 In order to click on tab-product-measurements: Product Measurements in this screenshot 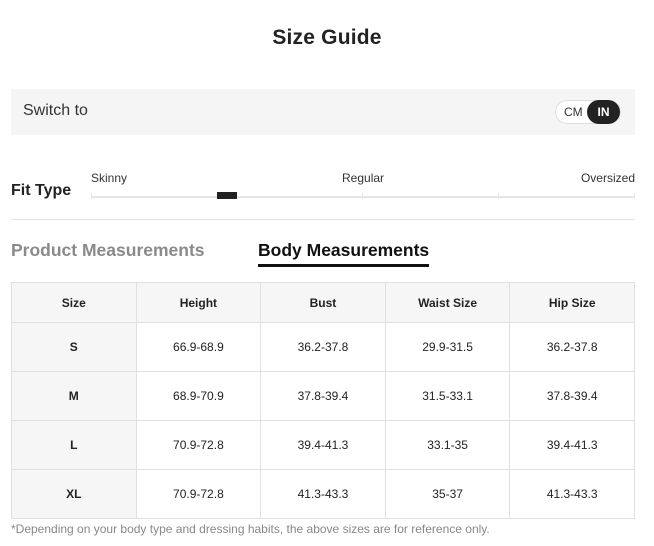, I will do `click(108, 250)`.